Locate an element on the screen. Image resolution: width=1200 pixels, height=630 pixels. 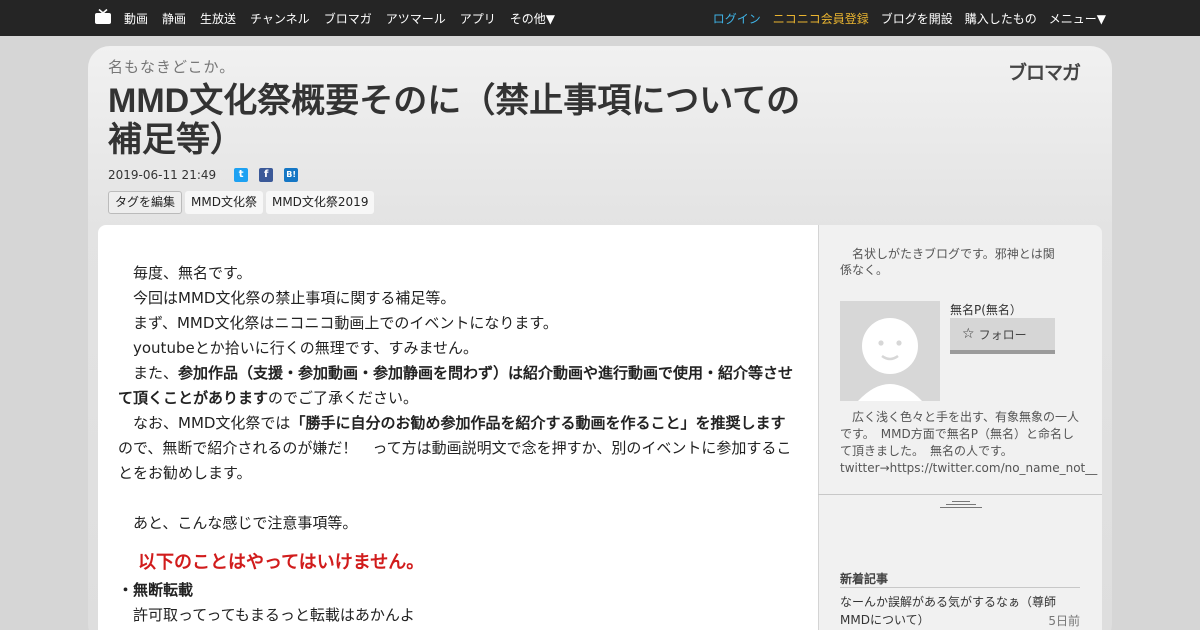
nav-seiga: 静画 is located at coordinates (174, 18).